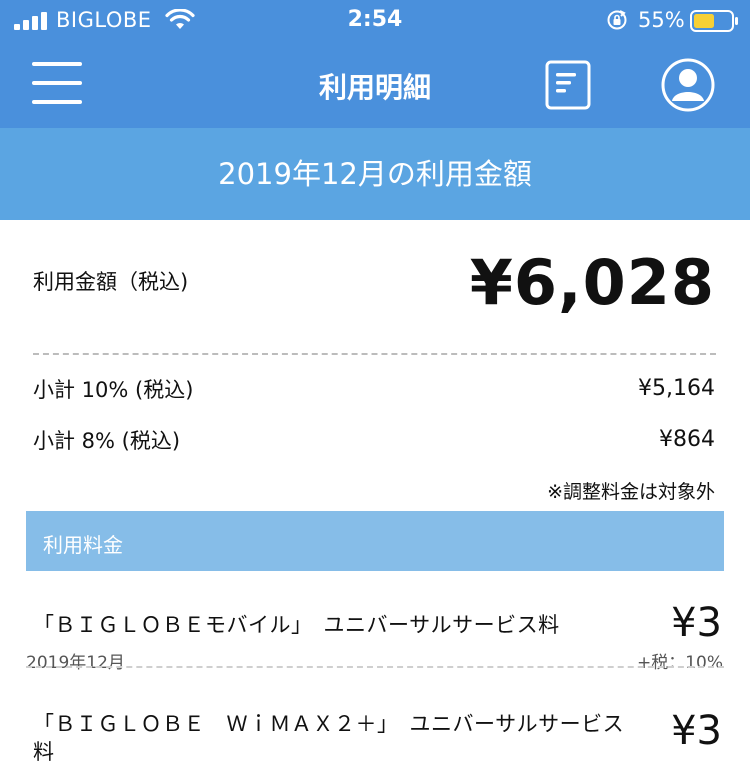 The height and width of the screenshot is (766, 750). Describe the element at coordinates (375, 541) in the screenshot. I see `section-header-usage-fees: 利用料金` at that location.